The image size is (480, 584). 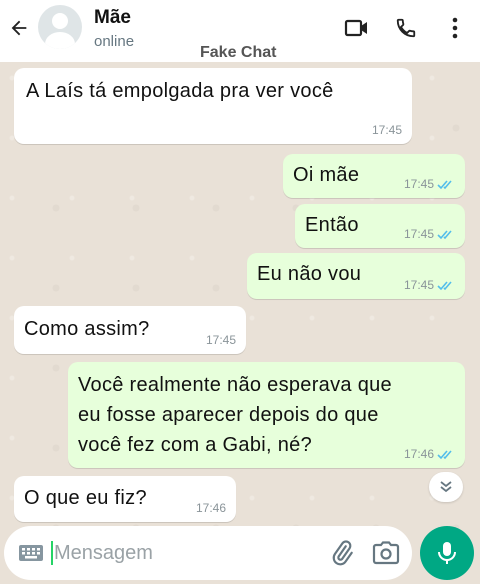 I want to click on menu-button, so click(x=455, y=28).